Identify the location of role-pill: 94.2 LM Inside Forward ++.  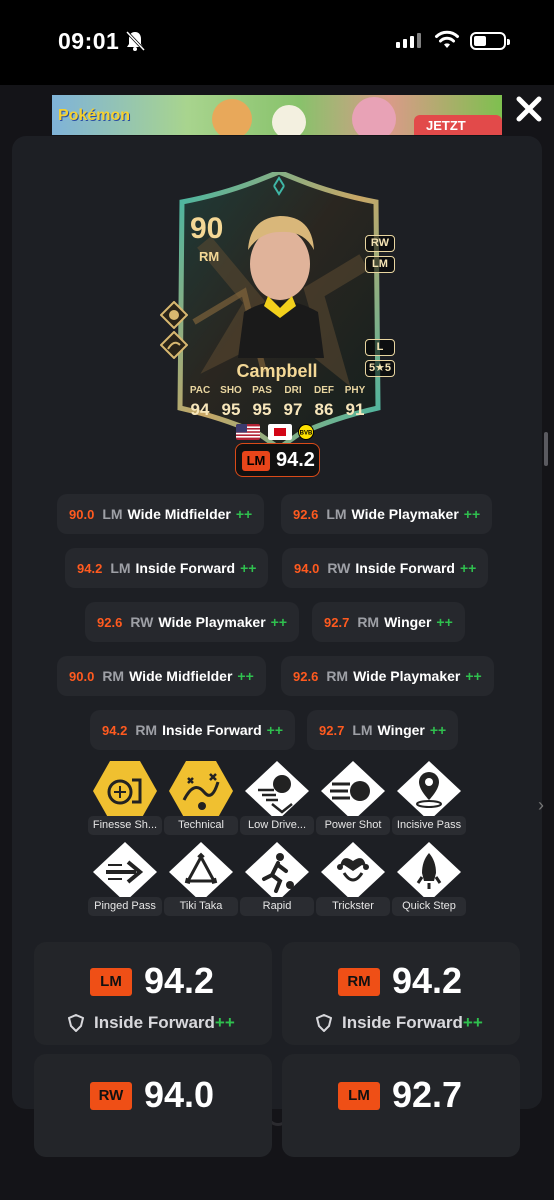
(167, 568).